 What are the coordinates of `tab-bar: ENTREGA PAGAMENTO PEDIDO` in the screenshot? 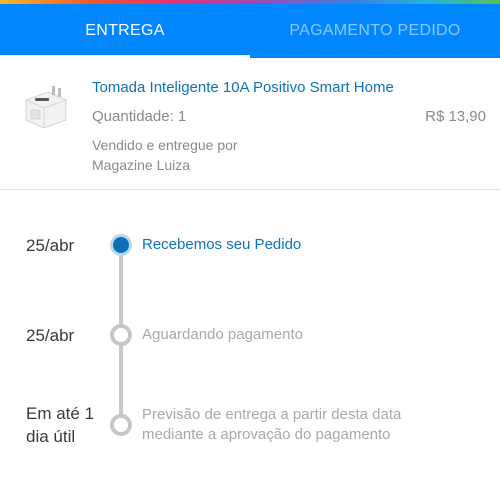 It's located at (250, 31).